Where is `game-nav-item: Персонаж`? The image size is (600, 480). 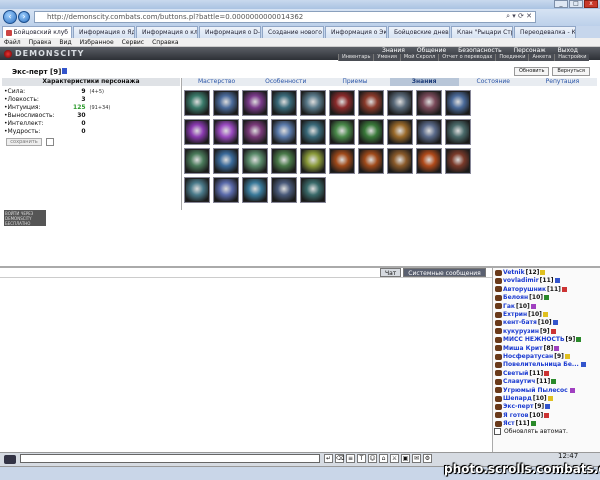
game-nav-item: Персонаж is located at coordinates (530, 50).